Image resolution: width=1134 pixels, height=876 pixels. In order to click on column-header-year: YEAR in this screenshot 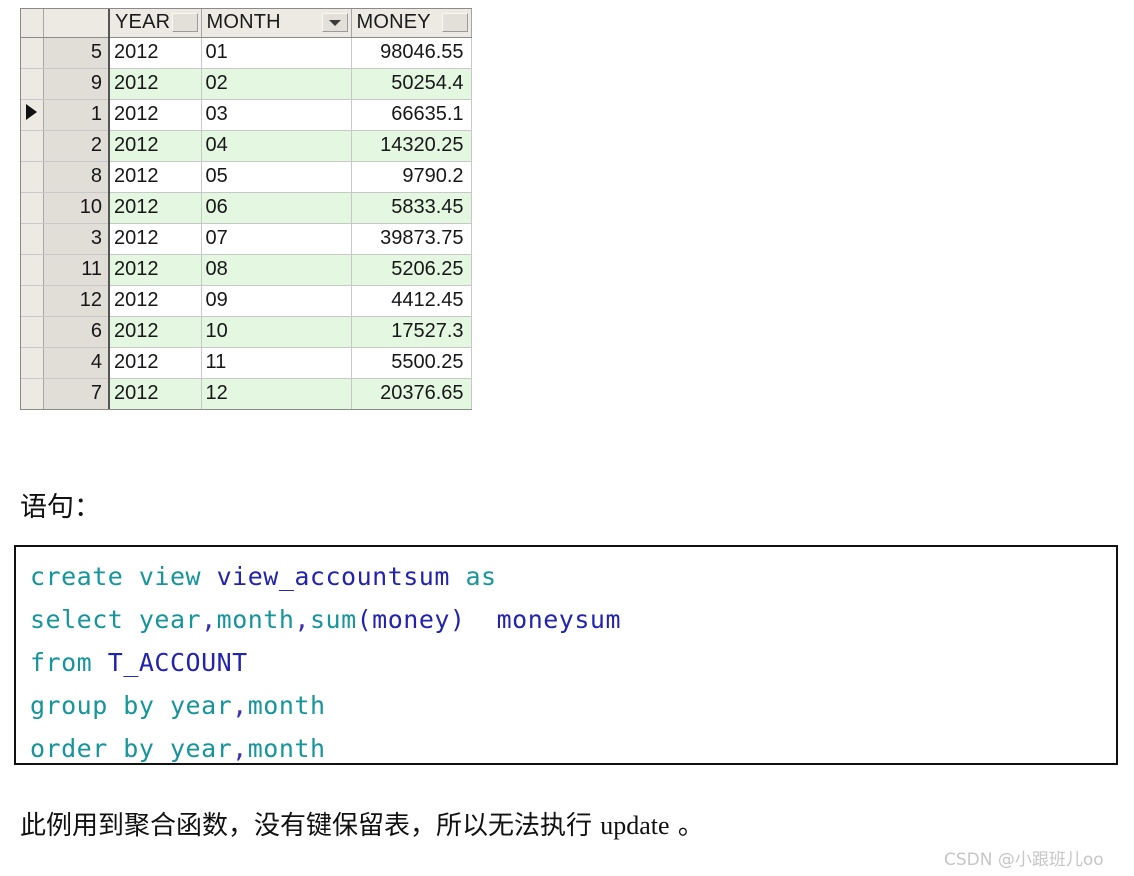, I will do `click(155, 23)`.